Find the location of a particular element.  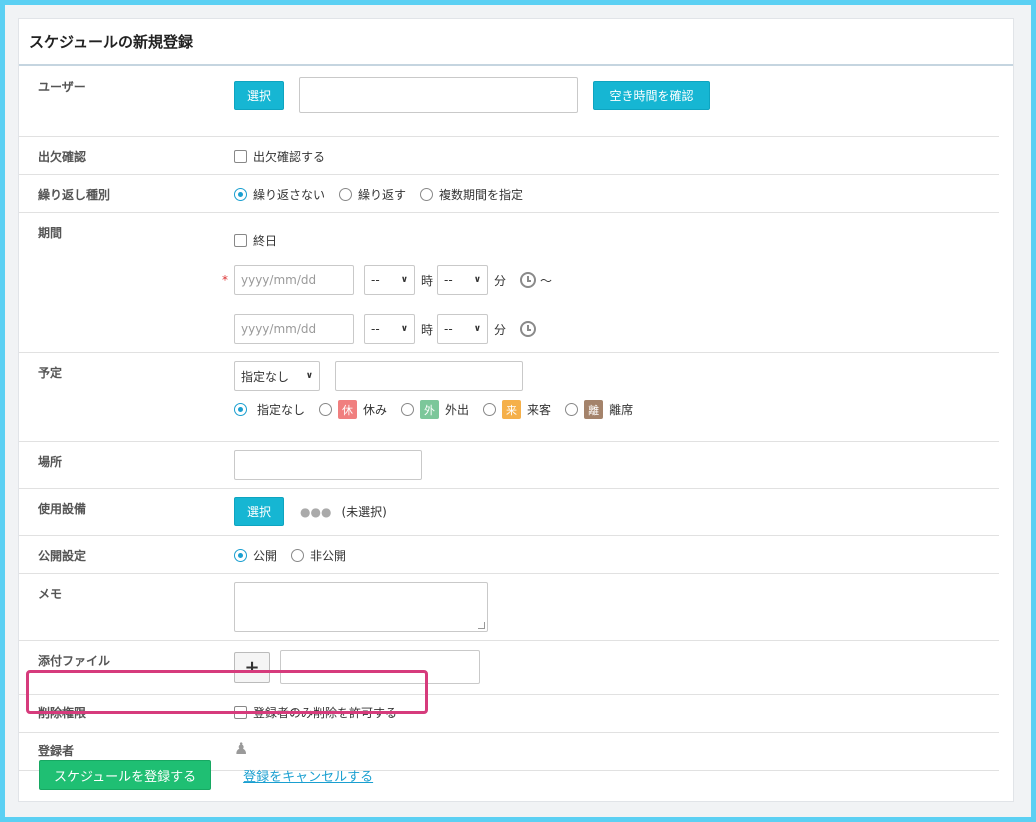

publish-radio-private is located at coordinates (298, 555).